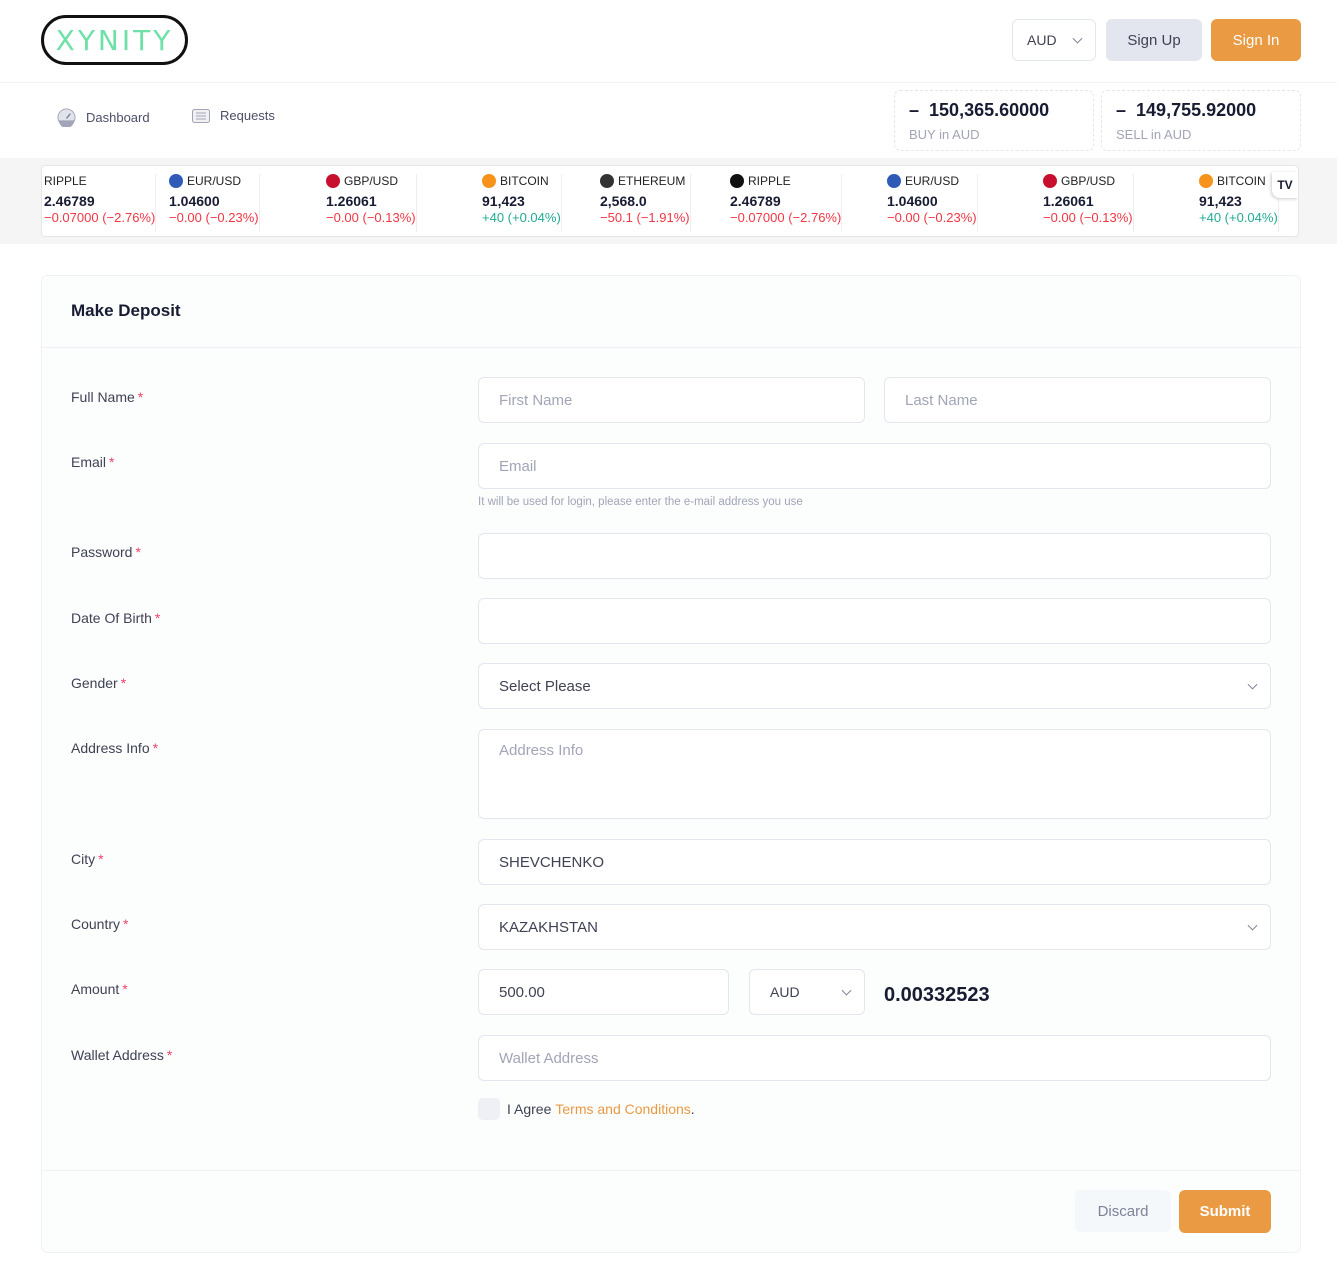 This screenshot has height=1283, width=1337. Describe the element at coordinates (874, 686) in the screenshot. I see `gender-select: Select Please` at that location.